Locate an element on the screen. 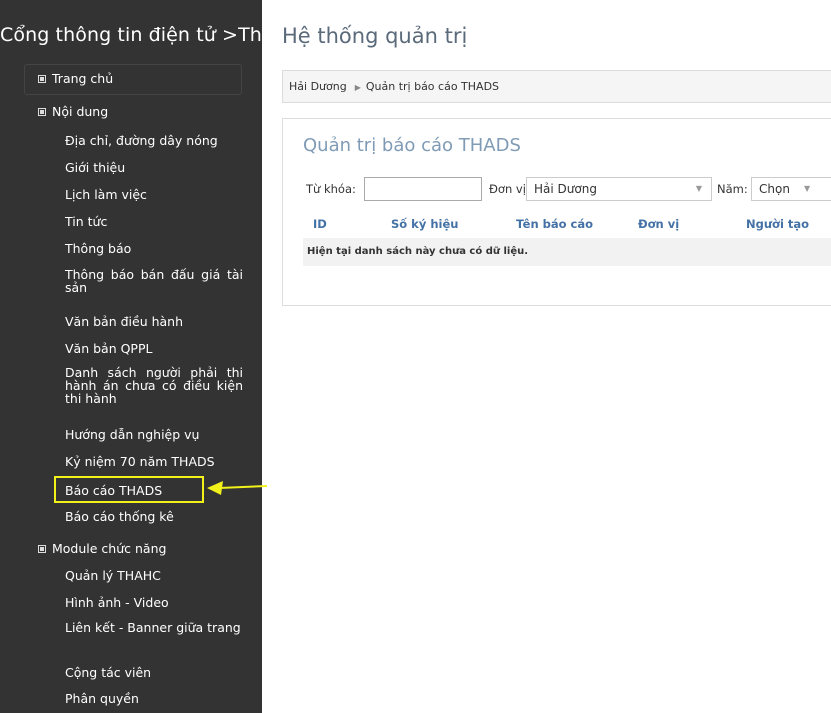 The image size is (831, 713). unit-select-value: Hải Dương is located at coordinates (565, 189).